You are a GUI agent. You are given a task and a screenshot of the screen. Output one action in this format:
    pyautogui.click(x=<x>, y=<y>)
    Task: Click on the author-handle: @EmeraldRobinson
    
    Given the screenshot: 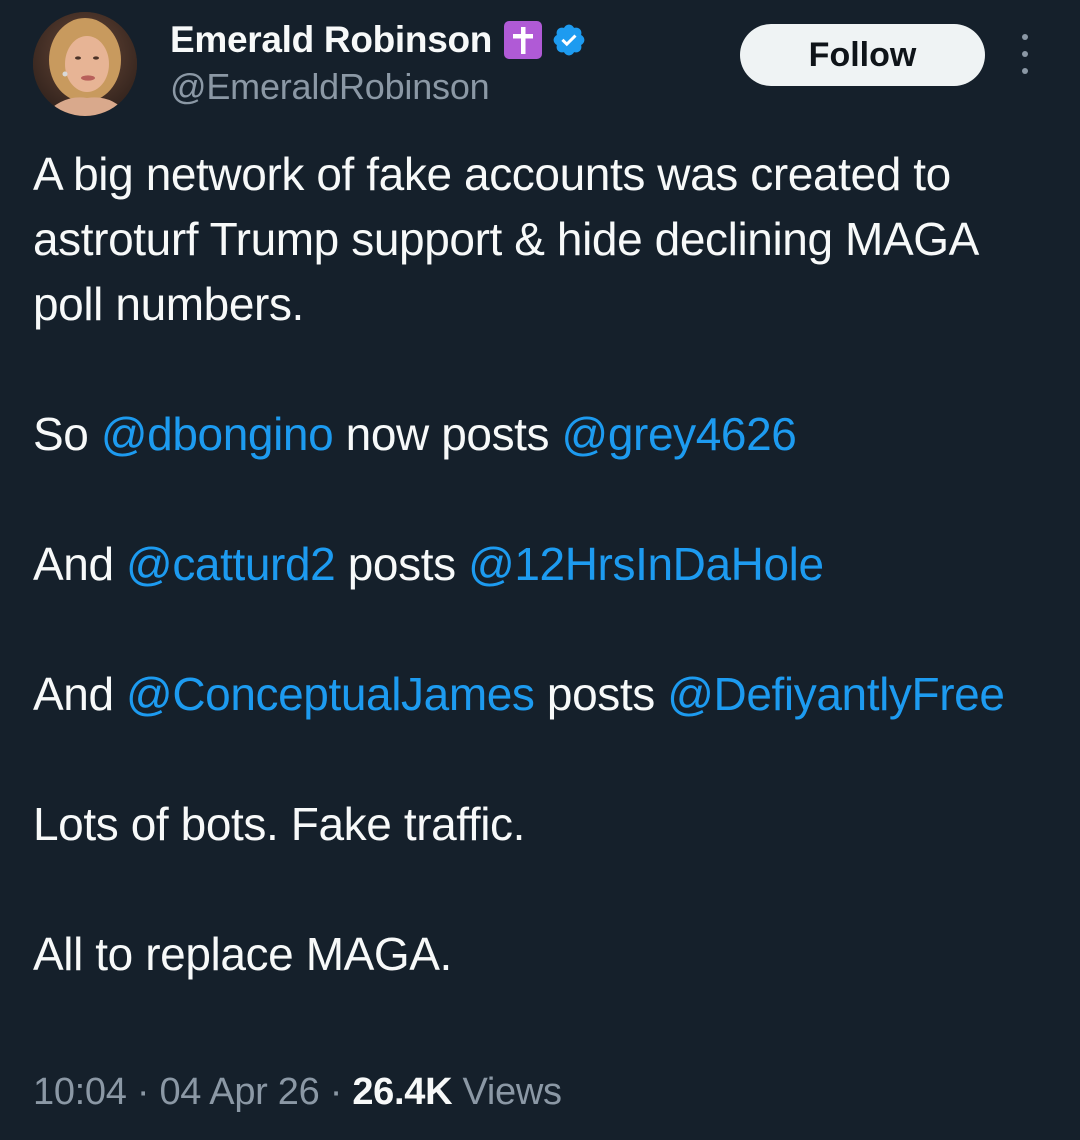 What is the action you would take?
    pyautogui.click(x=330, y=87)
    